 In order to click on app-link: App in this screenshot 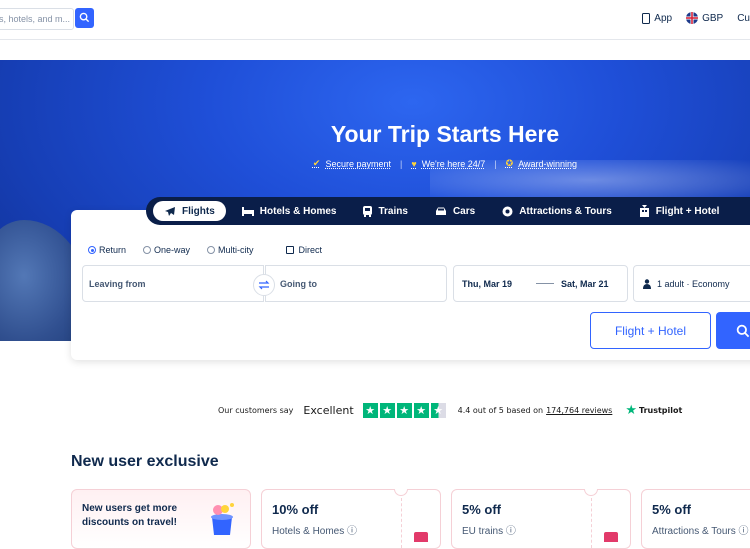, I will do `click(657, 18)`.